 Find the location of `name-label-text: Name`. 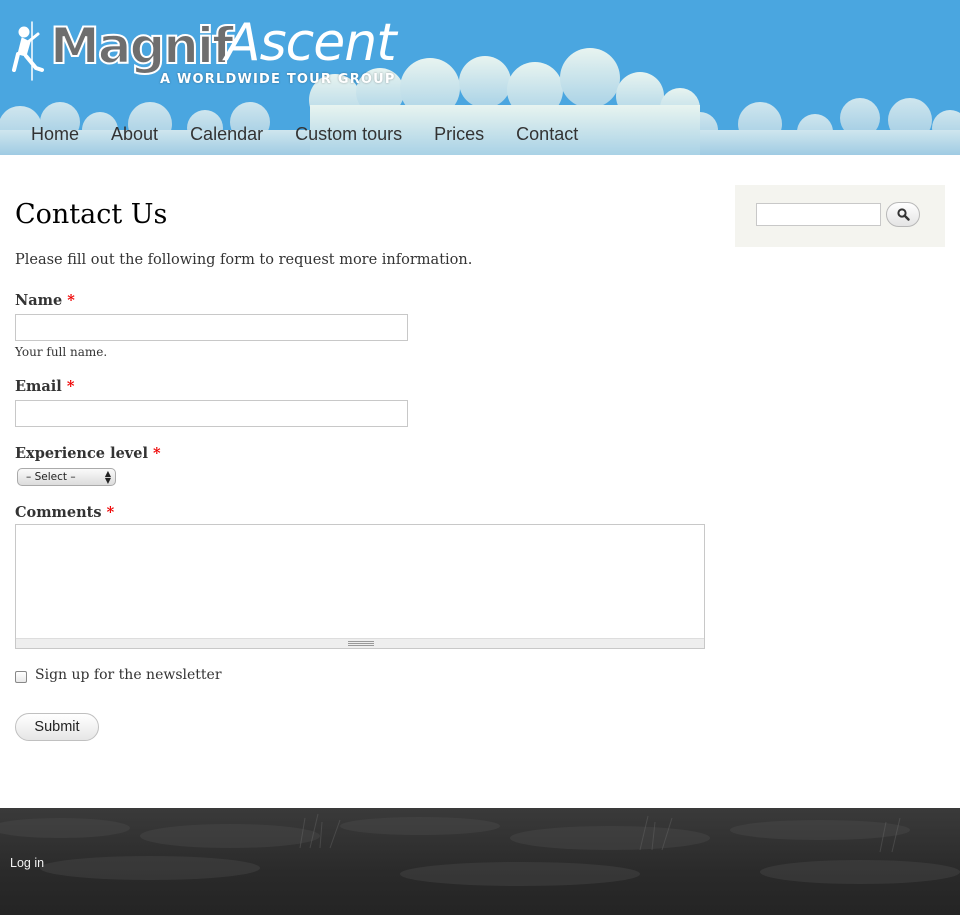

name-label-text: Name is located at coordinates (39, 300).